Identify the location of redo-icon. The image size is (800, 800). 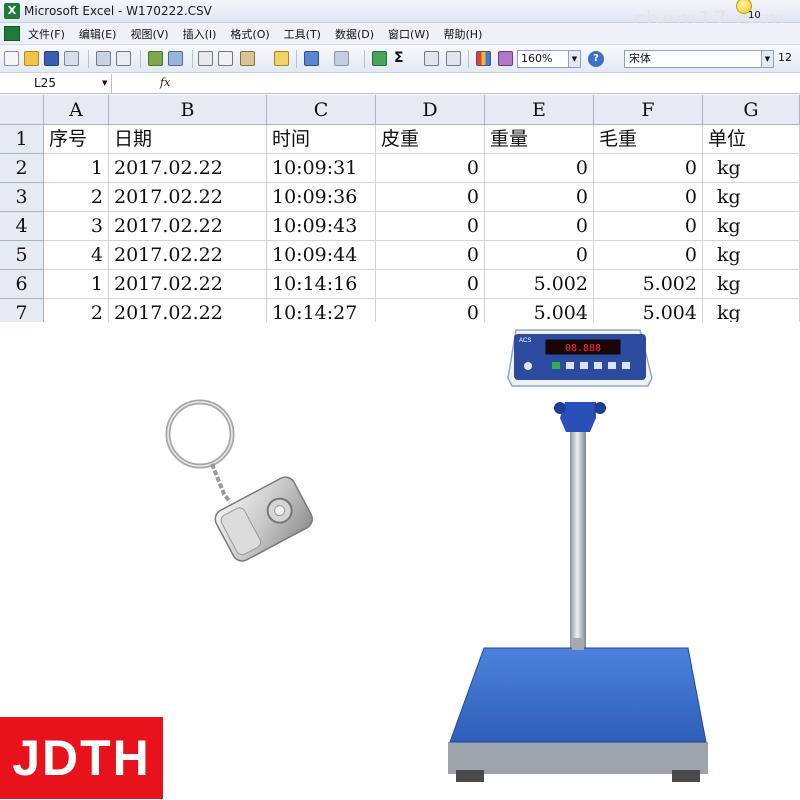
(341, 58).